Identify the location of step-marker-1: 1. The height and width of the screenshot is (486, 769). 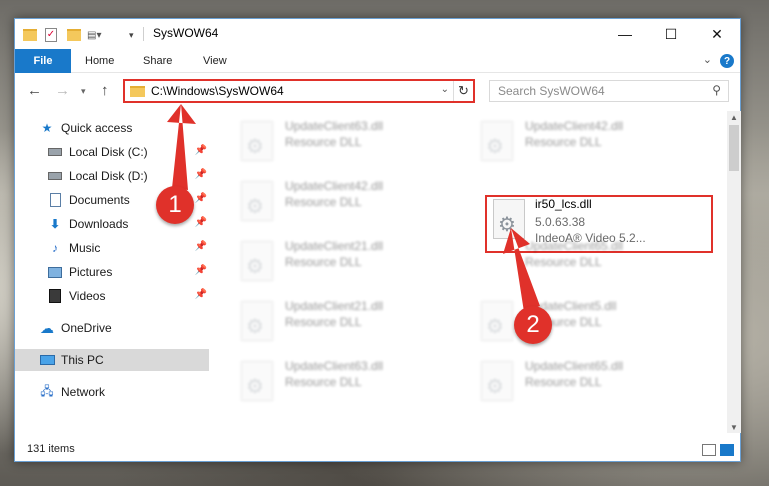
(175, 205).